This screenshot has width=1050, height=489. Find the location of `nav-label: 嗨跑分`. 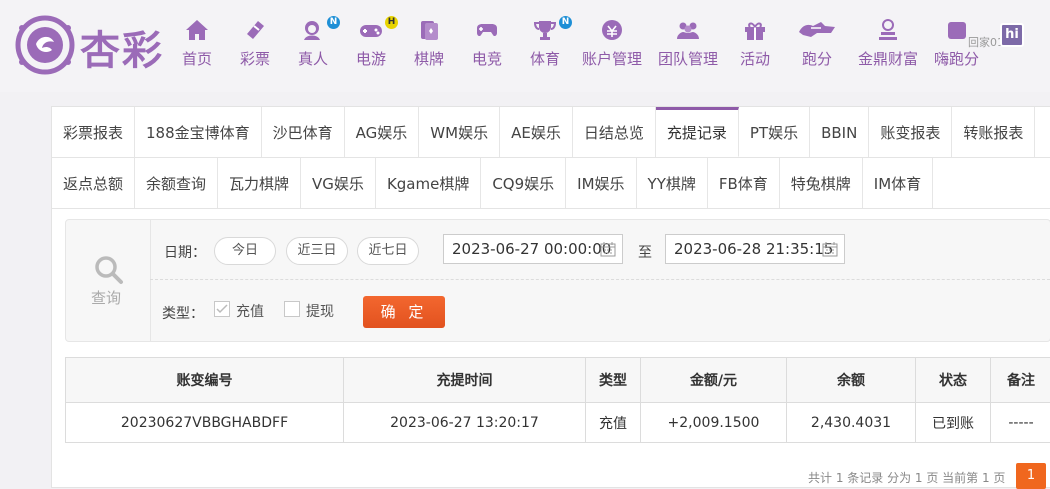

nav-label: 嗨跑分 is located at coordinates (956, 58).